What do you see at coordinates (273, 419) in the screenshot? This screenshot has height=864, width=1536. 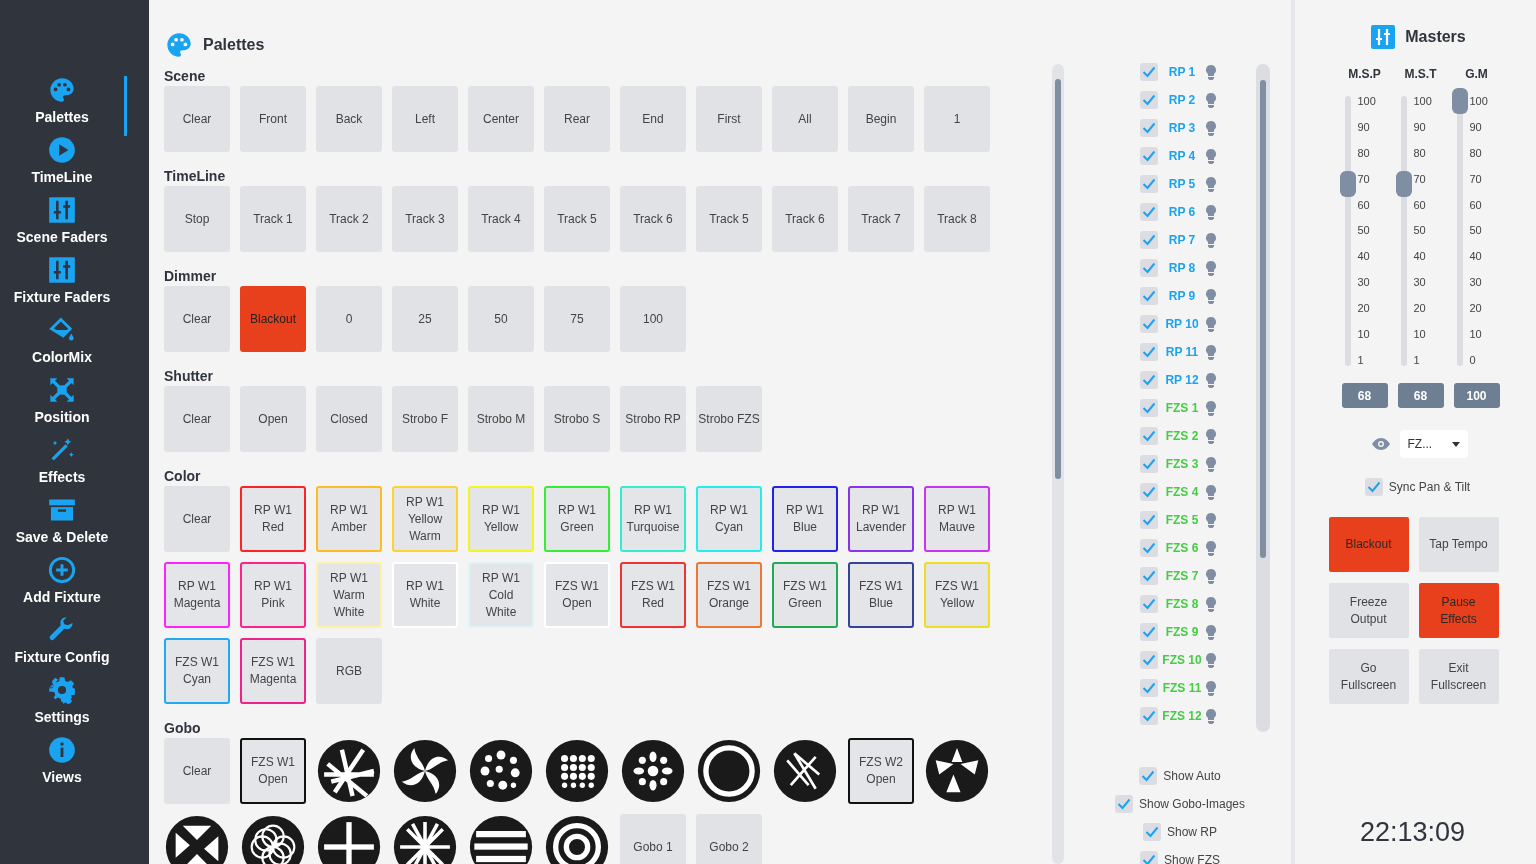 I see `palette-button: Open` at bounding box center [273, 419].